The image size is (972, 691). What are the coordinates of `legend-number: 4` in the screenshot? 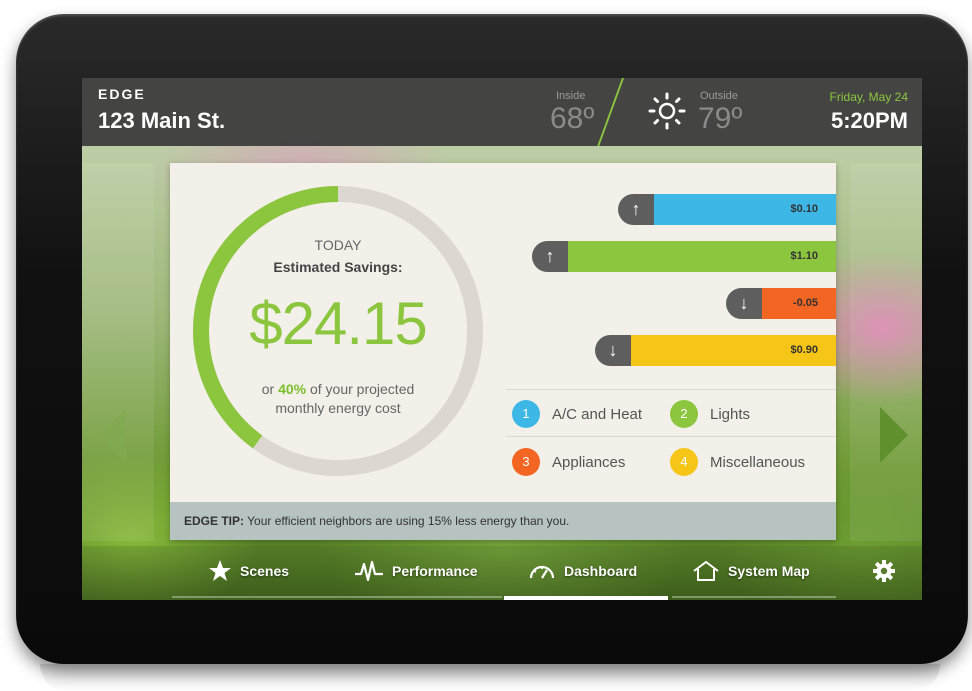 It's located at (684, 462).